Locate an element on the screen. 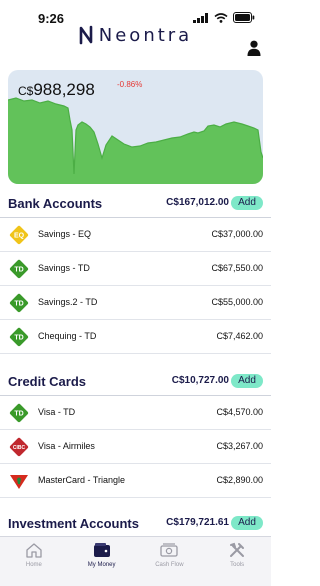 The image size is (320, 586). net-worth-amount: 988,298 is located at coordinates (64, 89).